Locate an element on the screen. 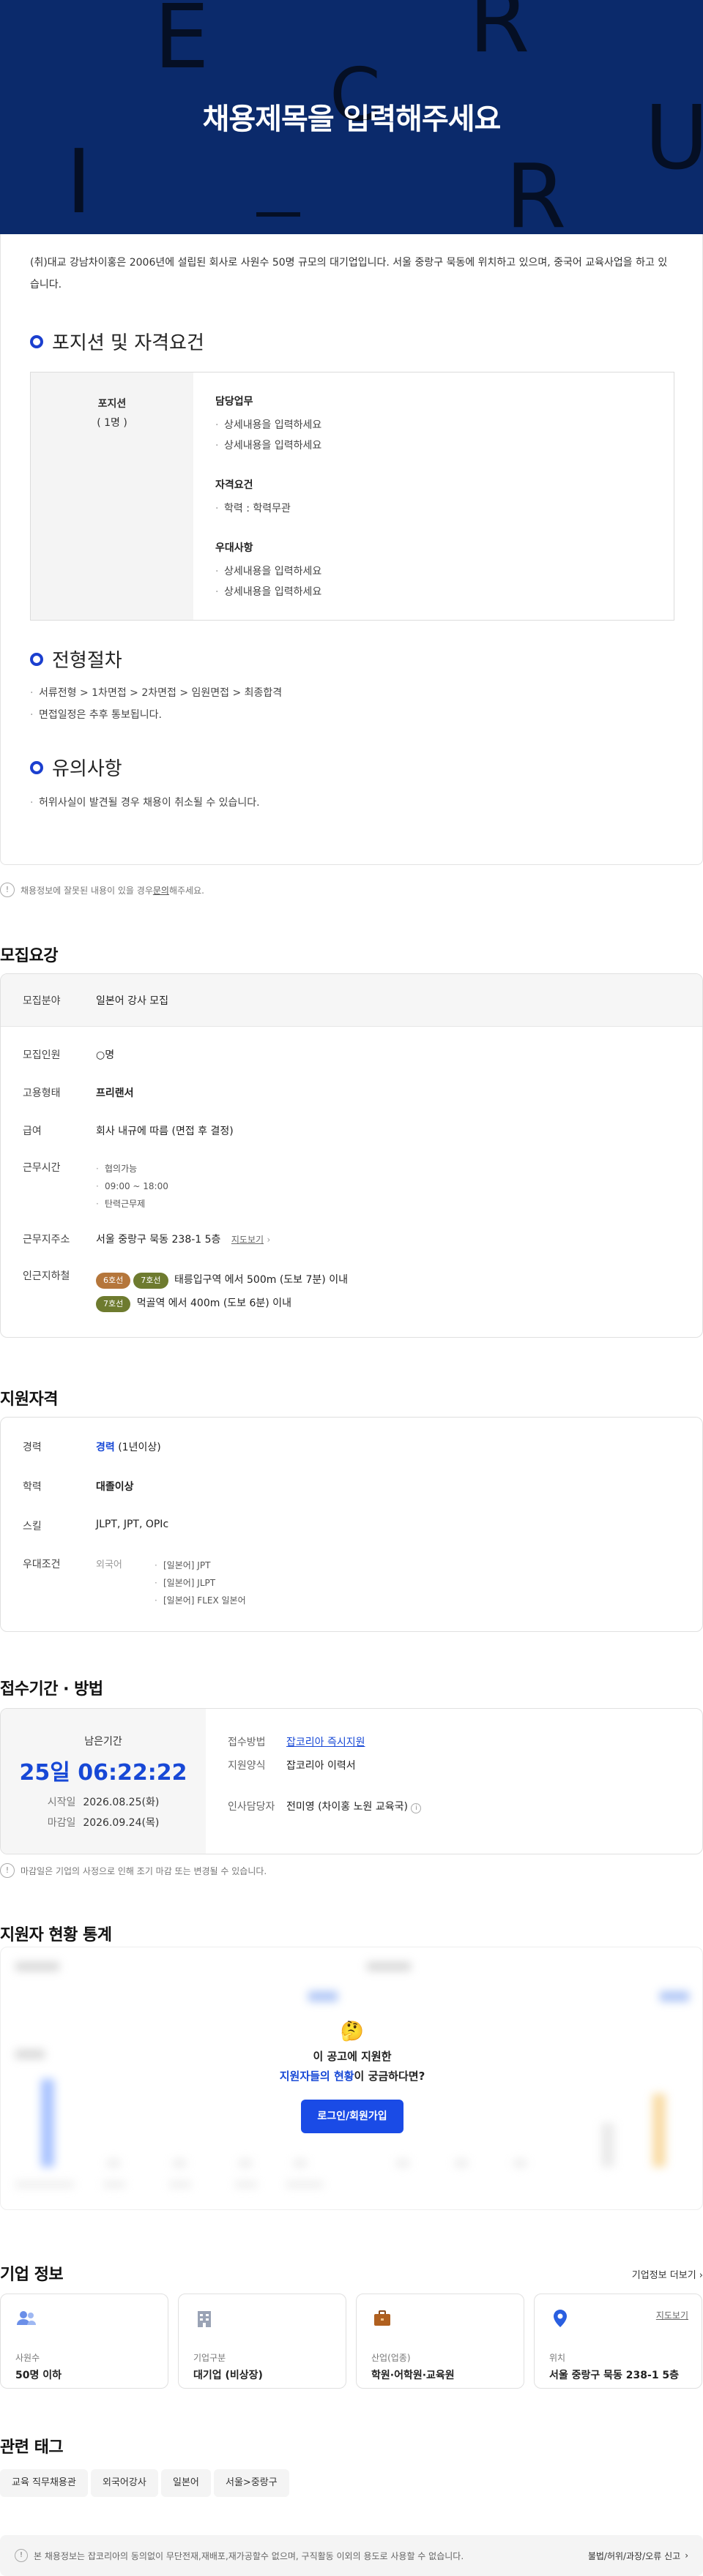 This screenshot has height=2576, width=703. job-title: 채용제목을 입력해주세요 is located at coordinates (352, 119).